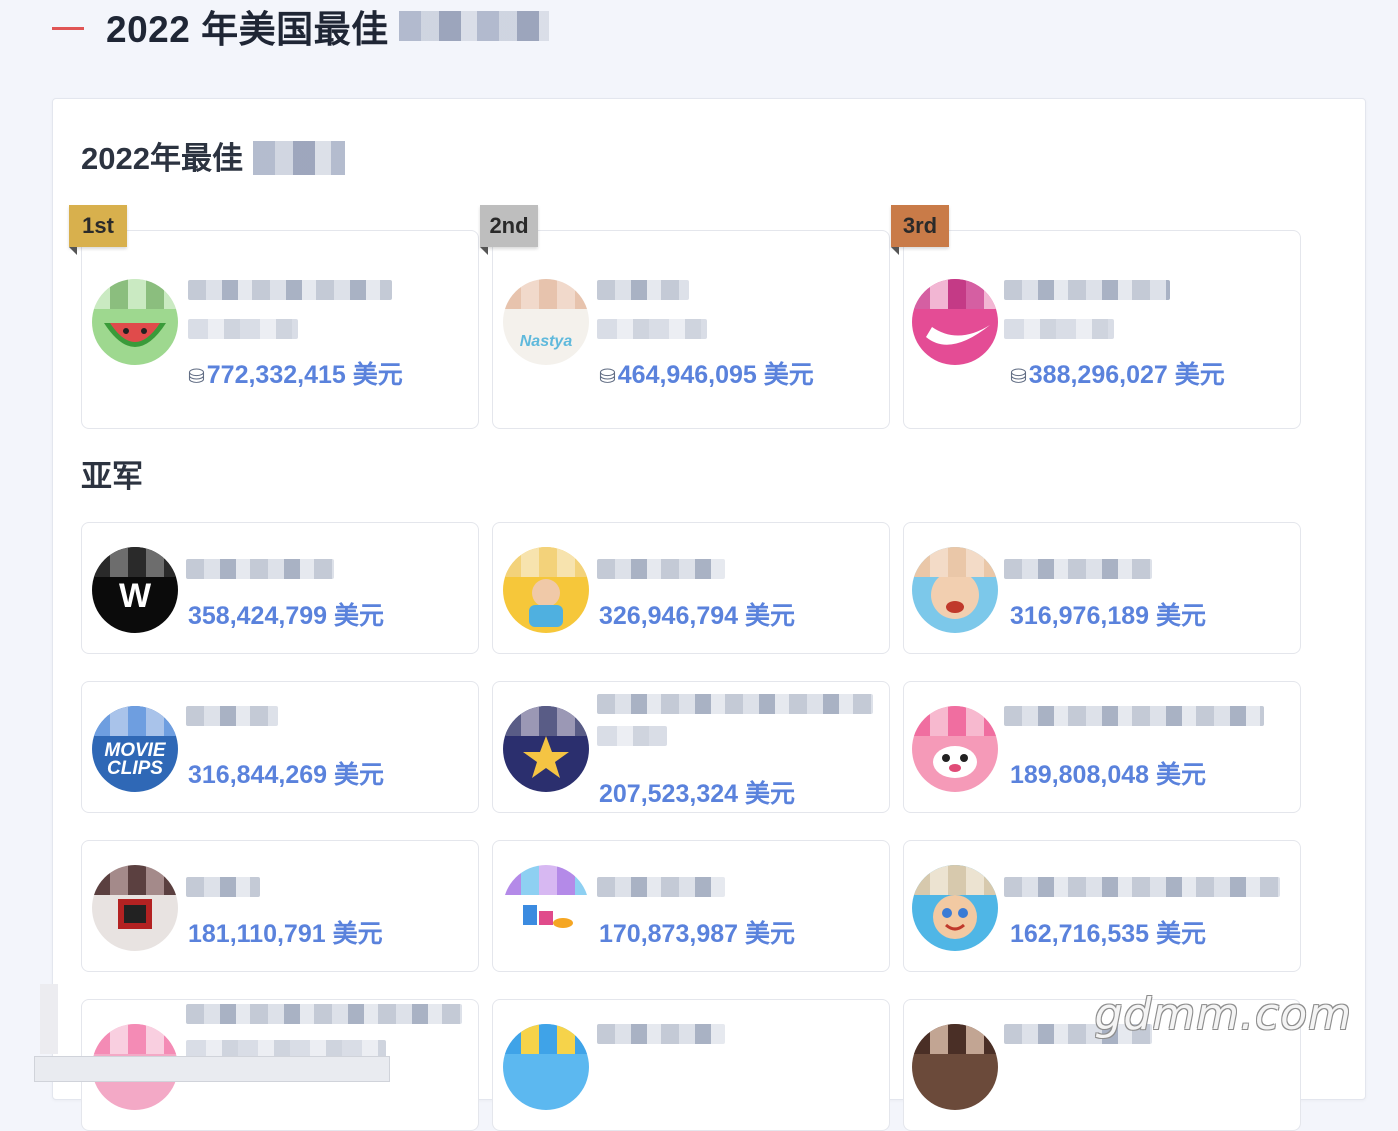  Describe the element at coordinates (697, 794) in the screenshot. I see `earnings-amount: 207,523,324 美元` at that location.